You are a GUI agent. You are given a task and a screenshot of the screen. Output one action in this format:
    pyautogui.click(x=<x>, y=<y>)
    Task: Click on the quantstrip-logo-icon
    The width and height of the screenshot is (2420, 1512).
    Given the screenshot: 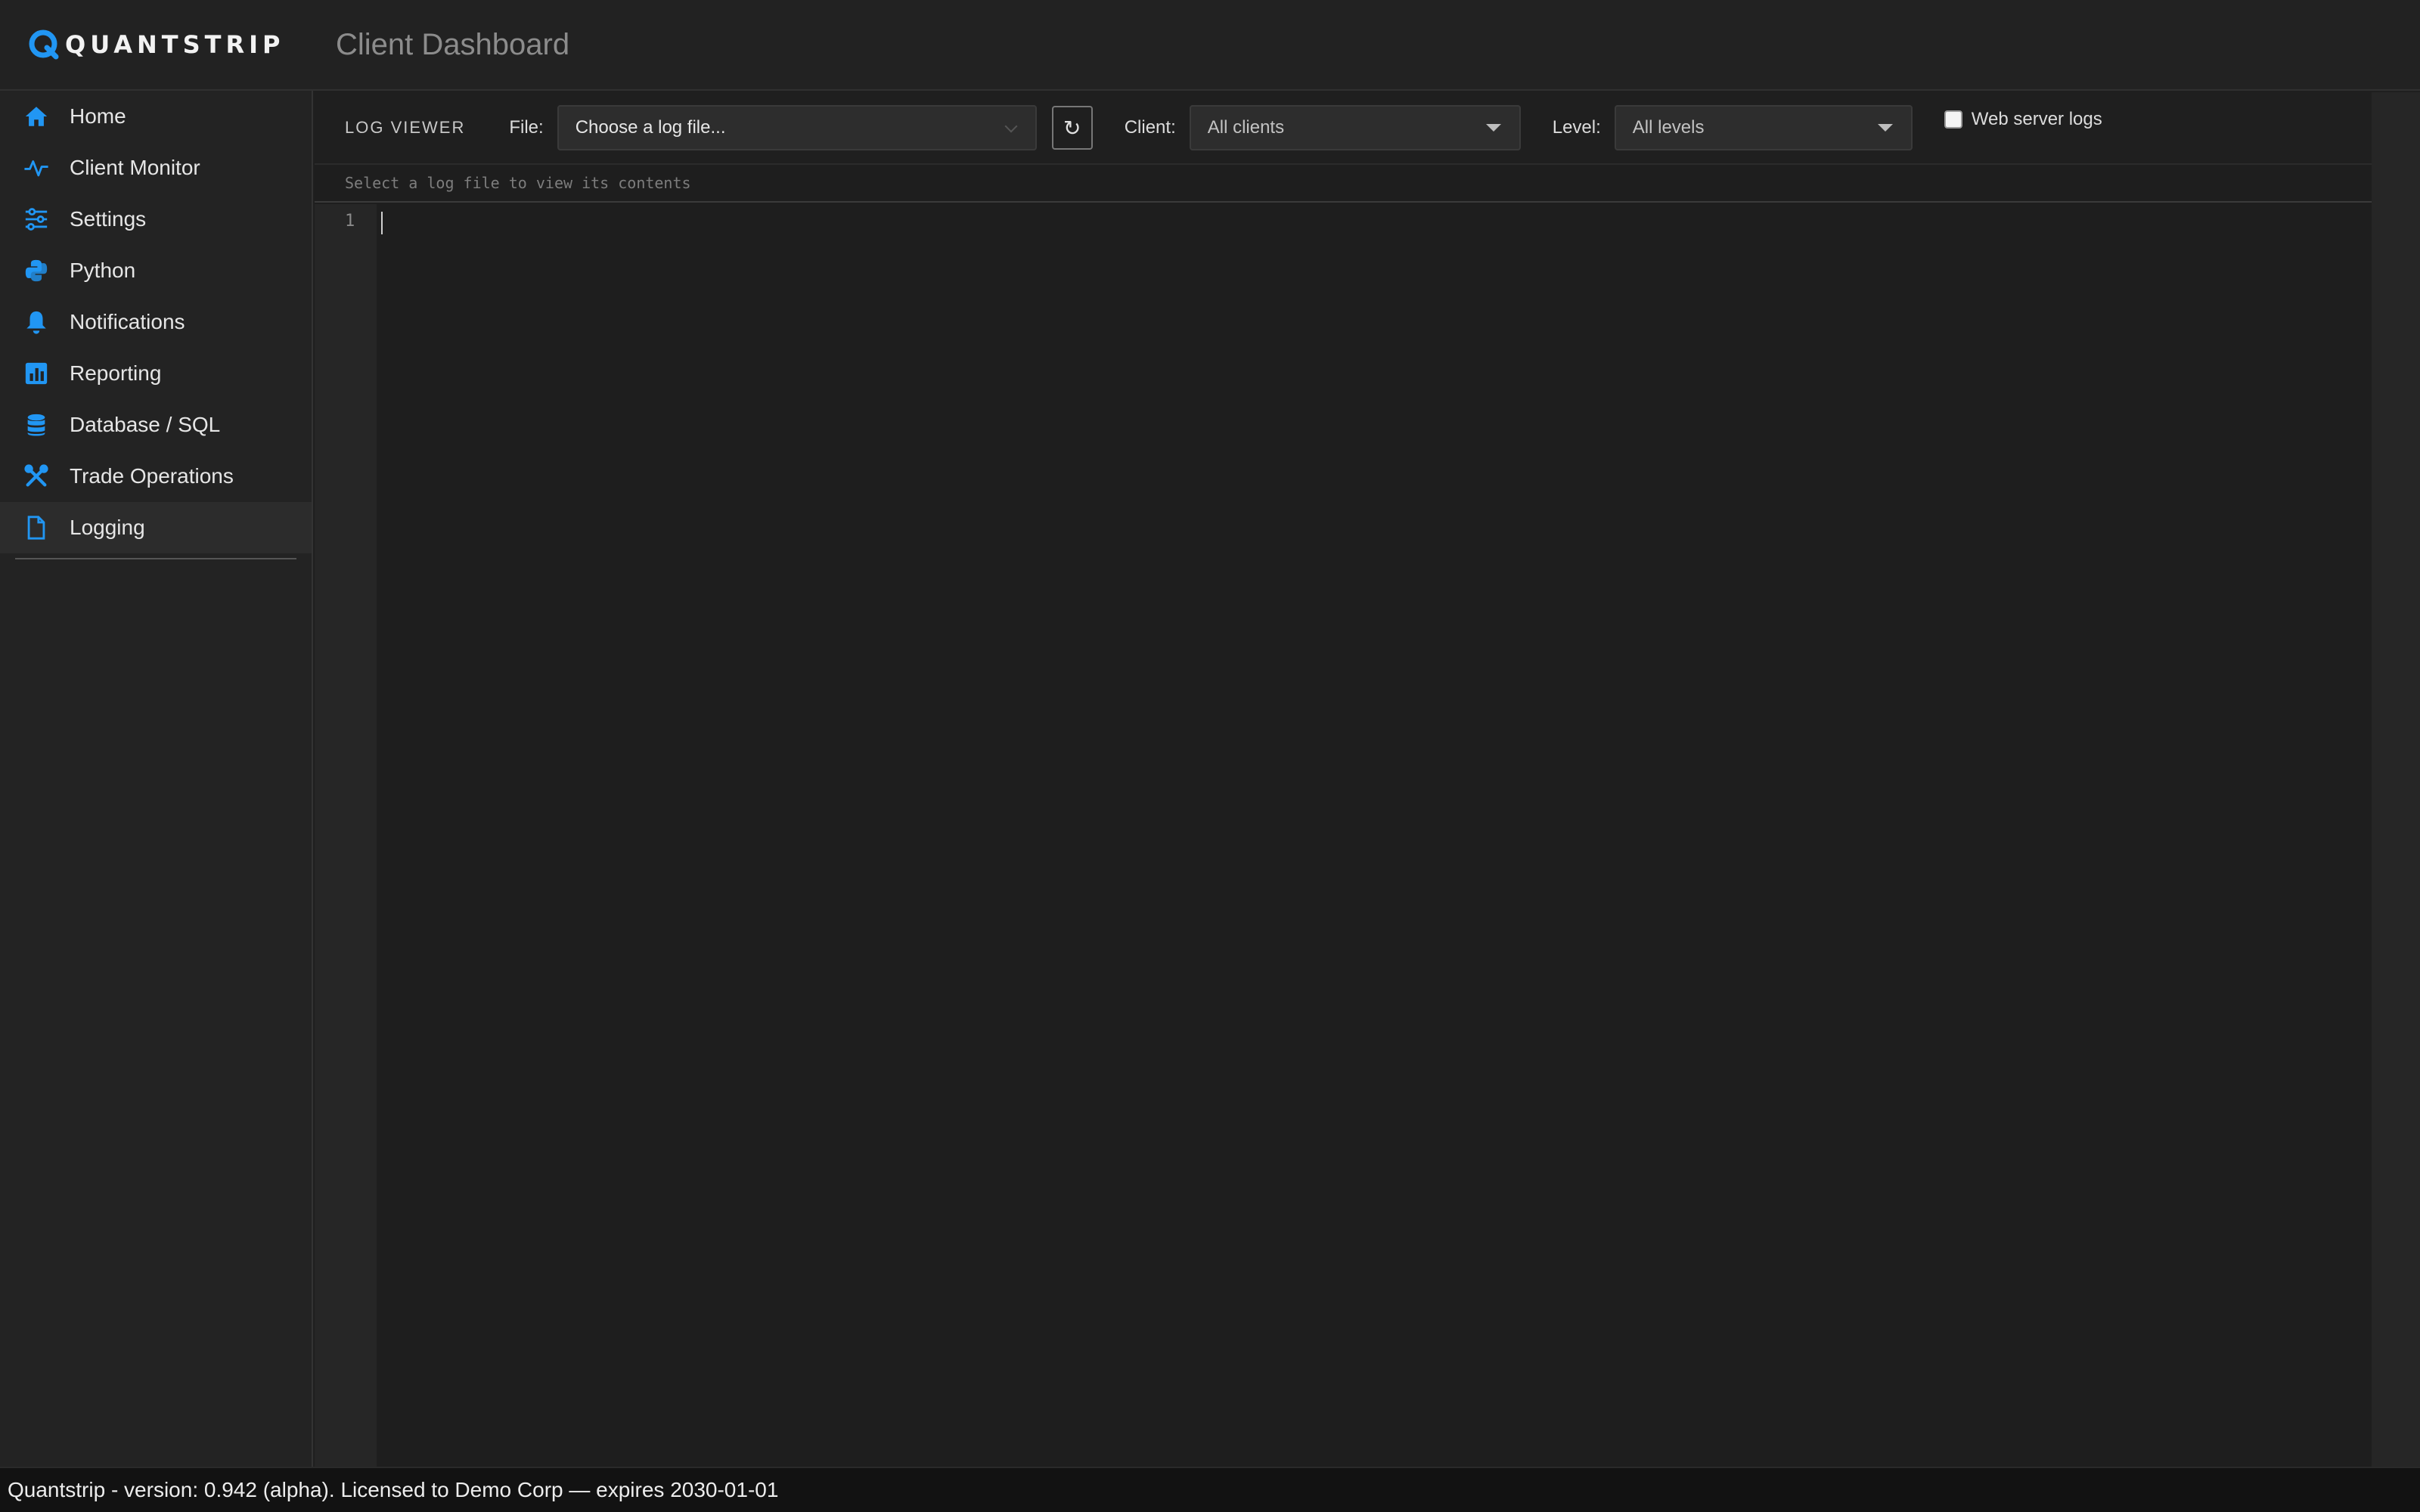 What is the action you would take?
    pyautogui.click(x=44, y=44)
    